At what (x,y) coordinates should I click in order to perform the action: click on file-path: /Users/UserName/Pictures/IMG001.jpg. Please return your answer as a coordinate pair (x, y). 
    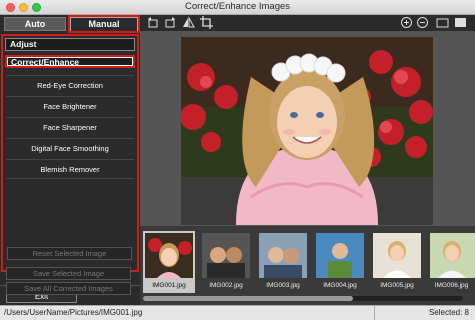
    Looking at the image, I should click on (73, 312).